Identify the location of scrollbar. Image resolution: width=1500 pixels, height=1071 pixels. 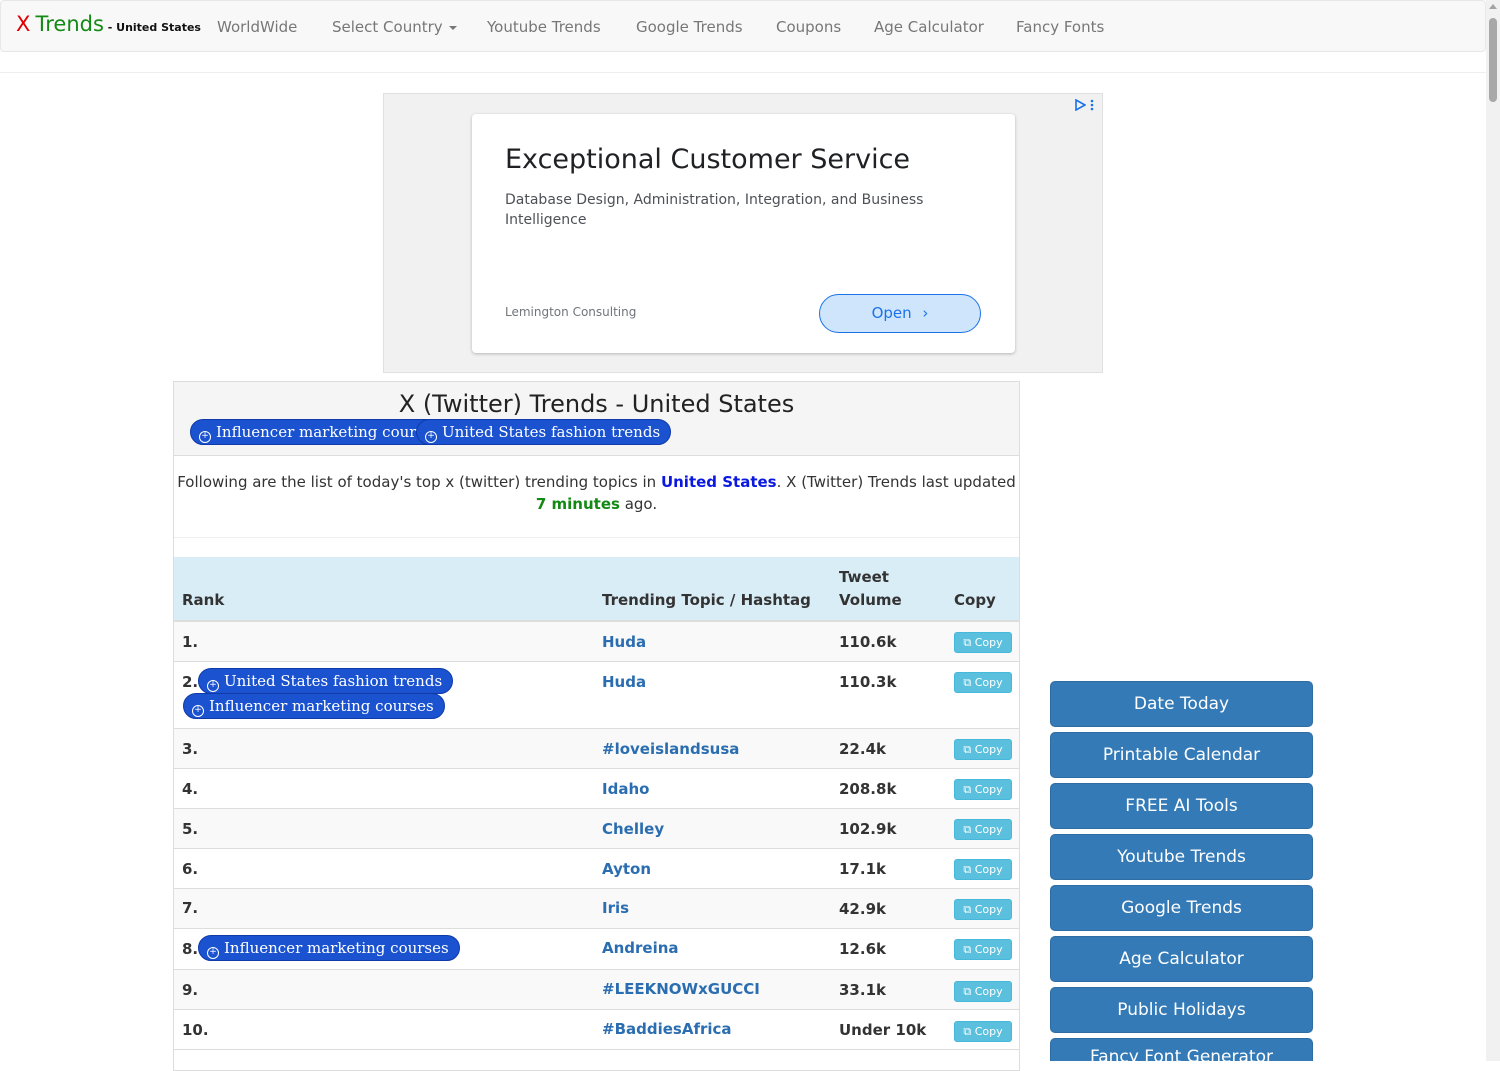
(1493, 530).